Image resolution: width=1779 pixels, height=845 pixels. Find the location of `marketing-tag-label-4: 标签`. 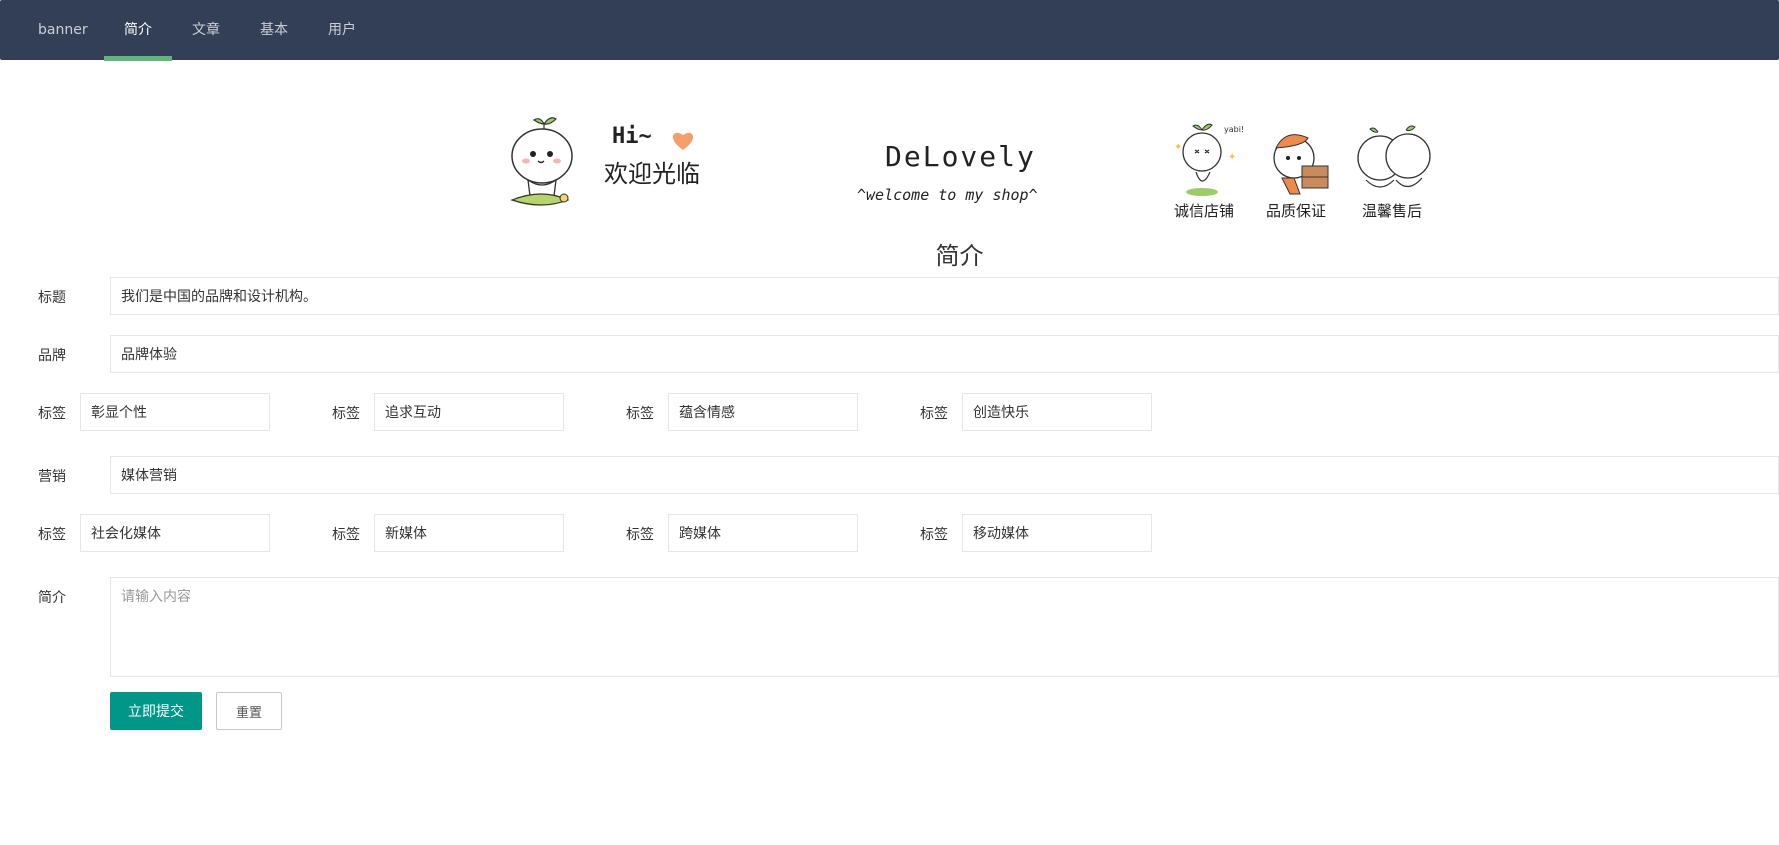

marketing-tag-label-4: 标签 is located at coordinates (934, 535).